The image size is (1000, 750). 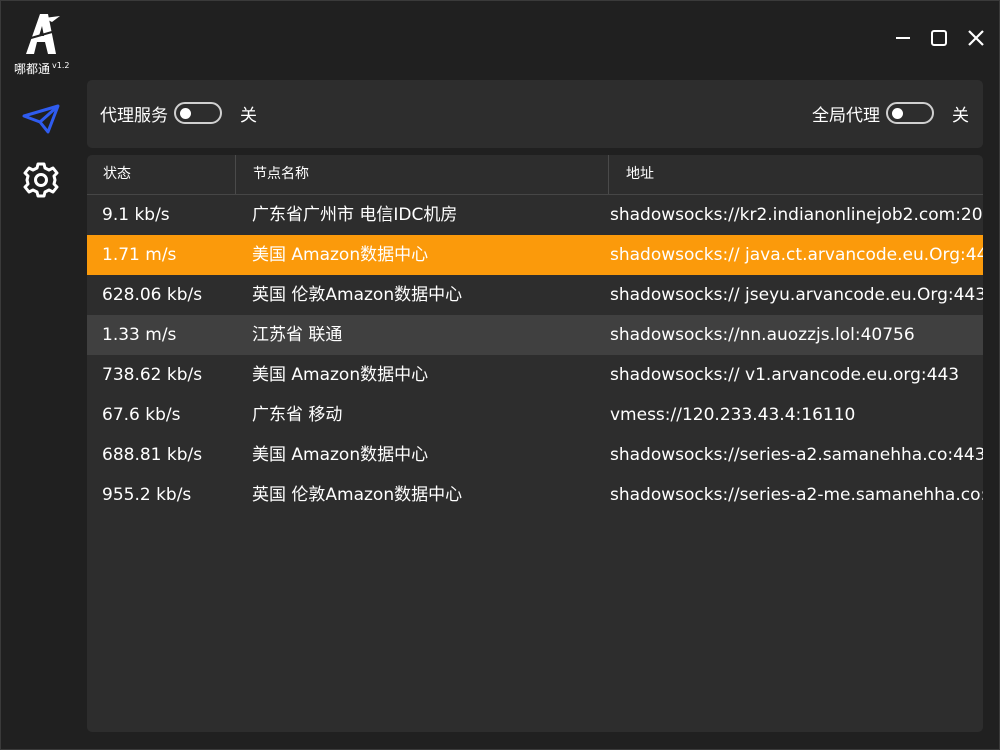 I want to click on minimize-icon, so click(x=903, y=38).